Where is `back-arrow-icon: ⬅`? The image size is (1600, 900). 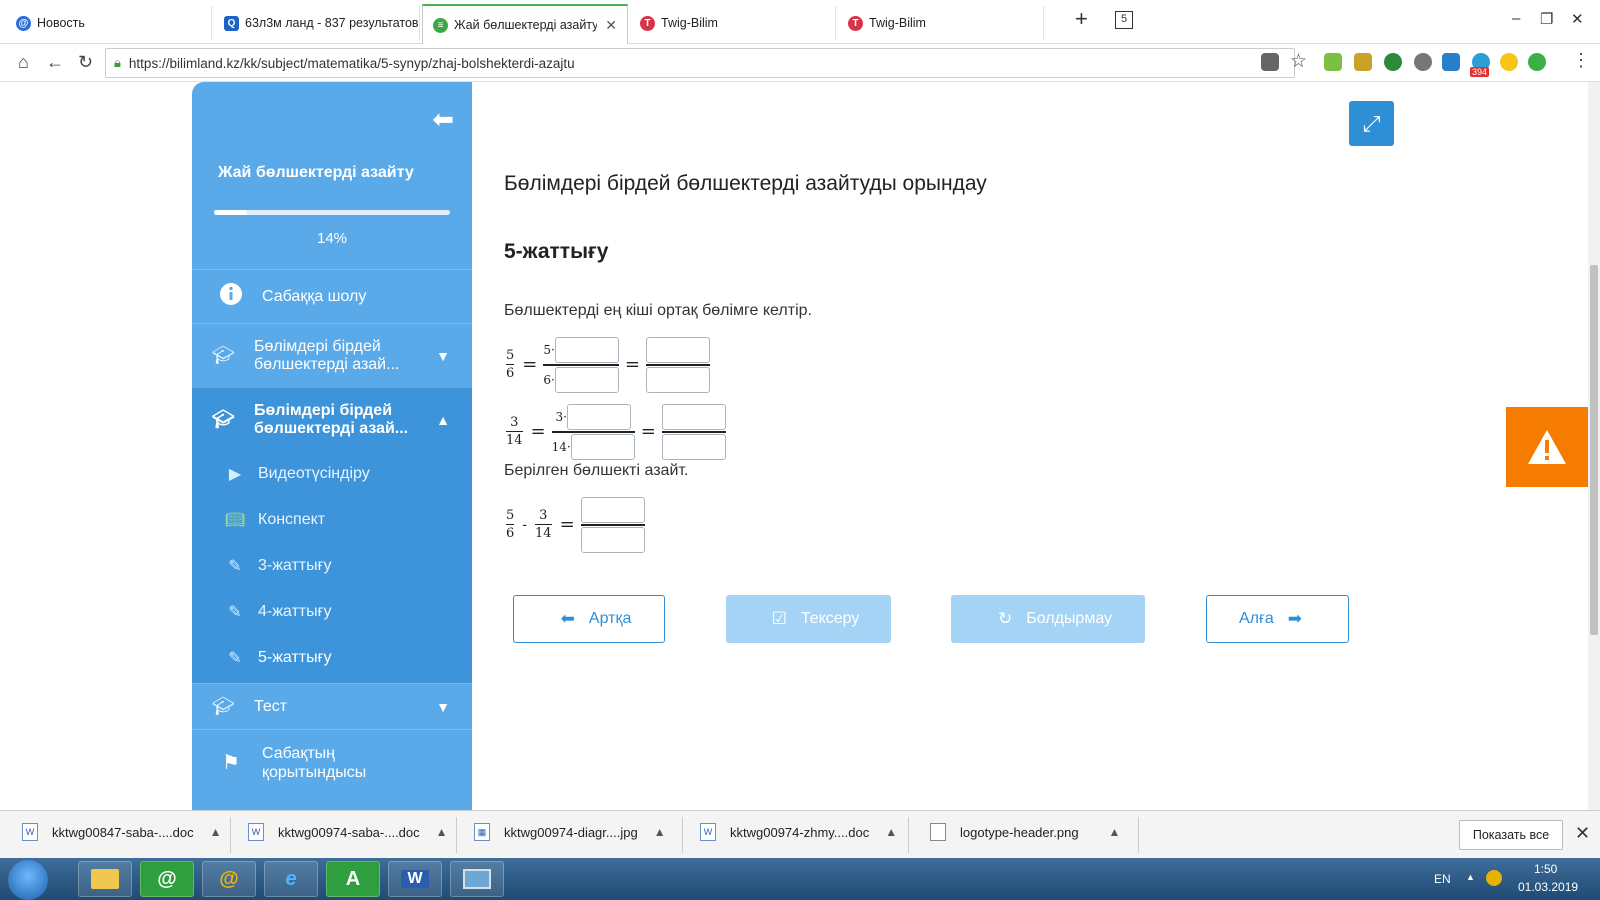 back-arrow-icon: ⬅ is located at coordinates (443, 119).